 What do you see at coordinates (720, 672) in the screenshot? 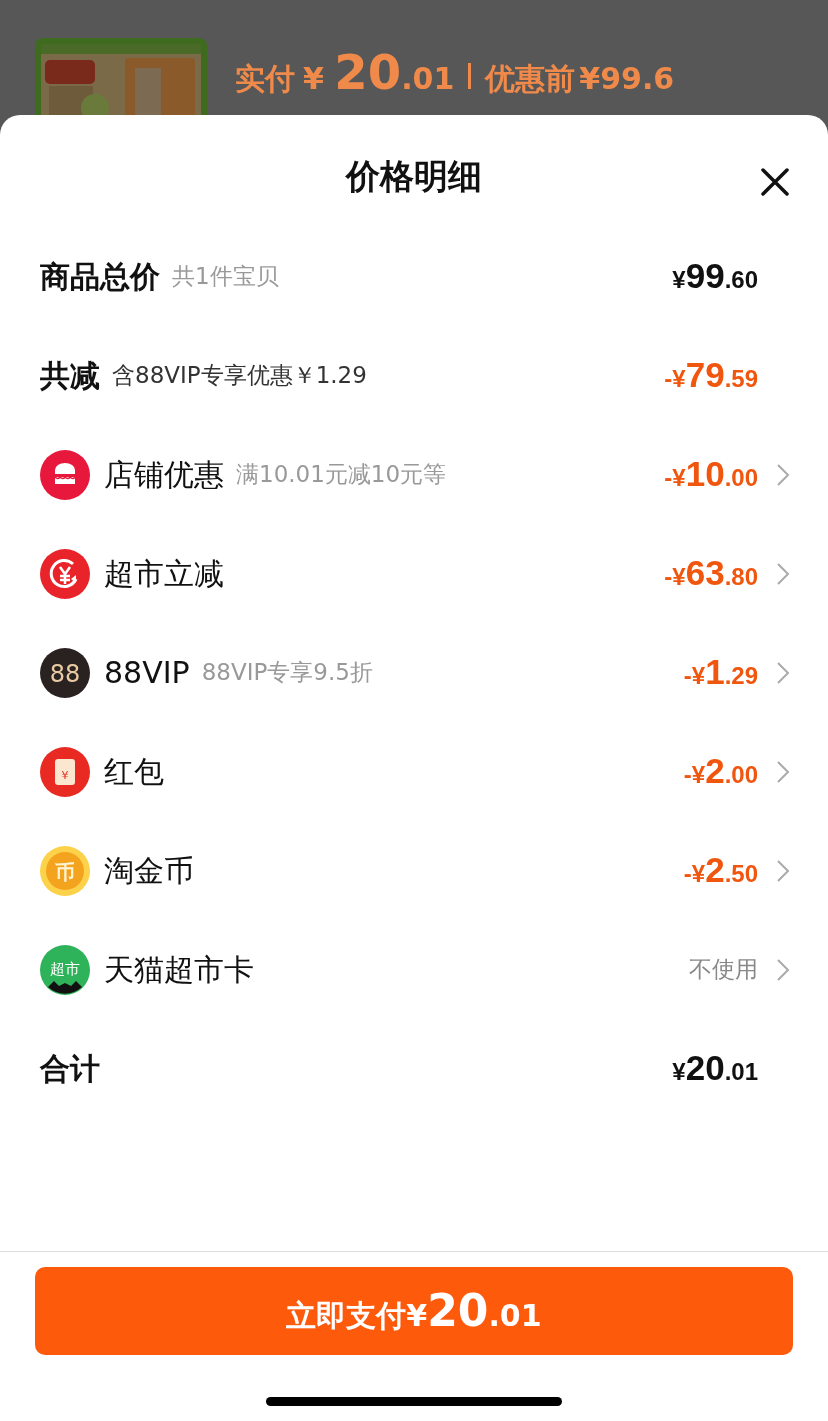
I see `amount: -¥1.29` at bounding box center [720, 672].